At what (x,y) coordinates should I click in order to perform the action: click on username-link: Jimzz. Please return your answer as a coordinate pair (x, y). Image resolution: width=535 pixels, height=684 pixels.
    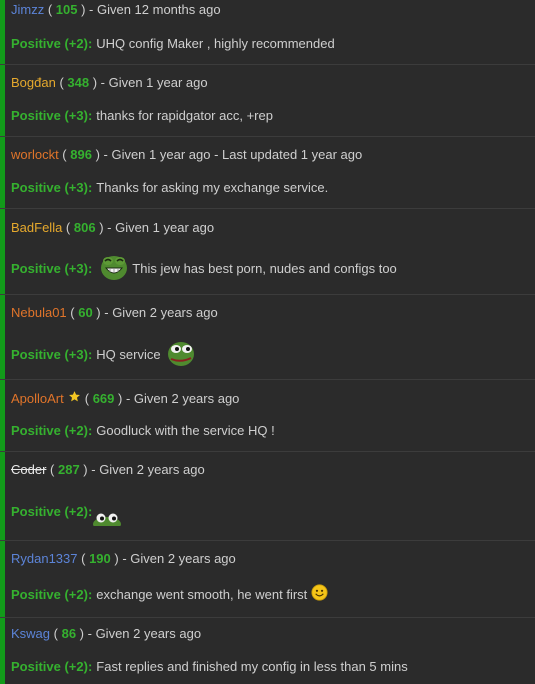
    Looking at the image, I should click on (27, 9).